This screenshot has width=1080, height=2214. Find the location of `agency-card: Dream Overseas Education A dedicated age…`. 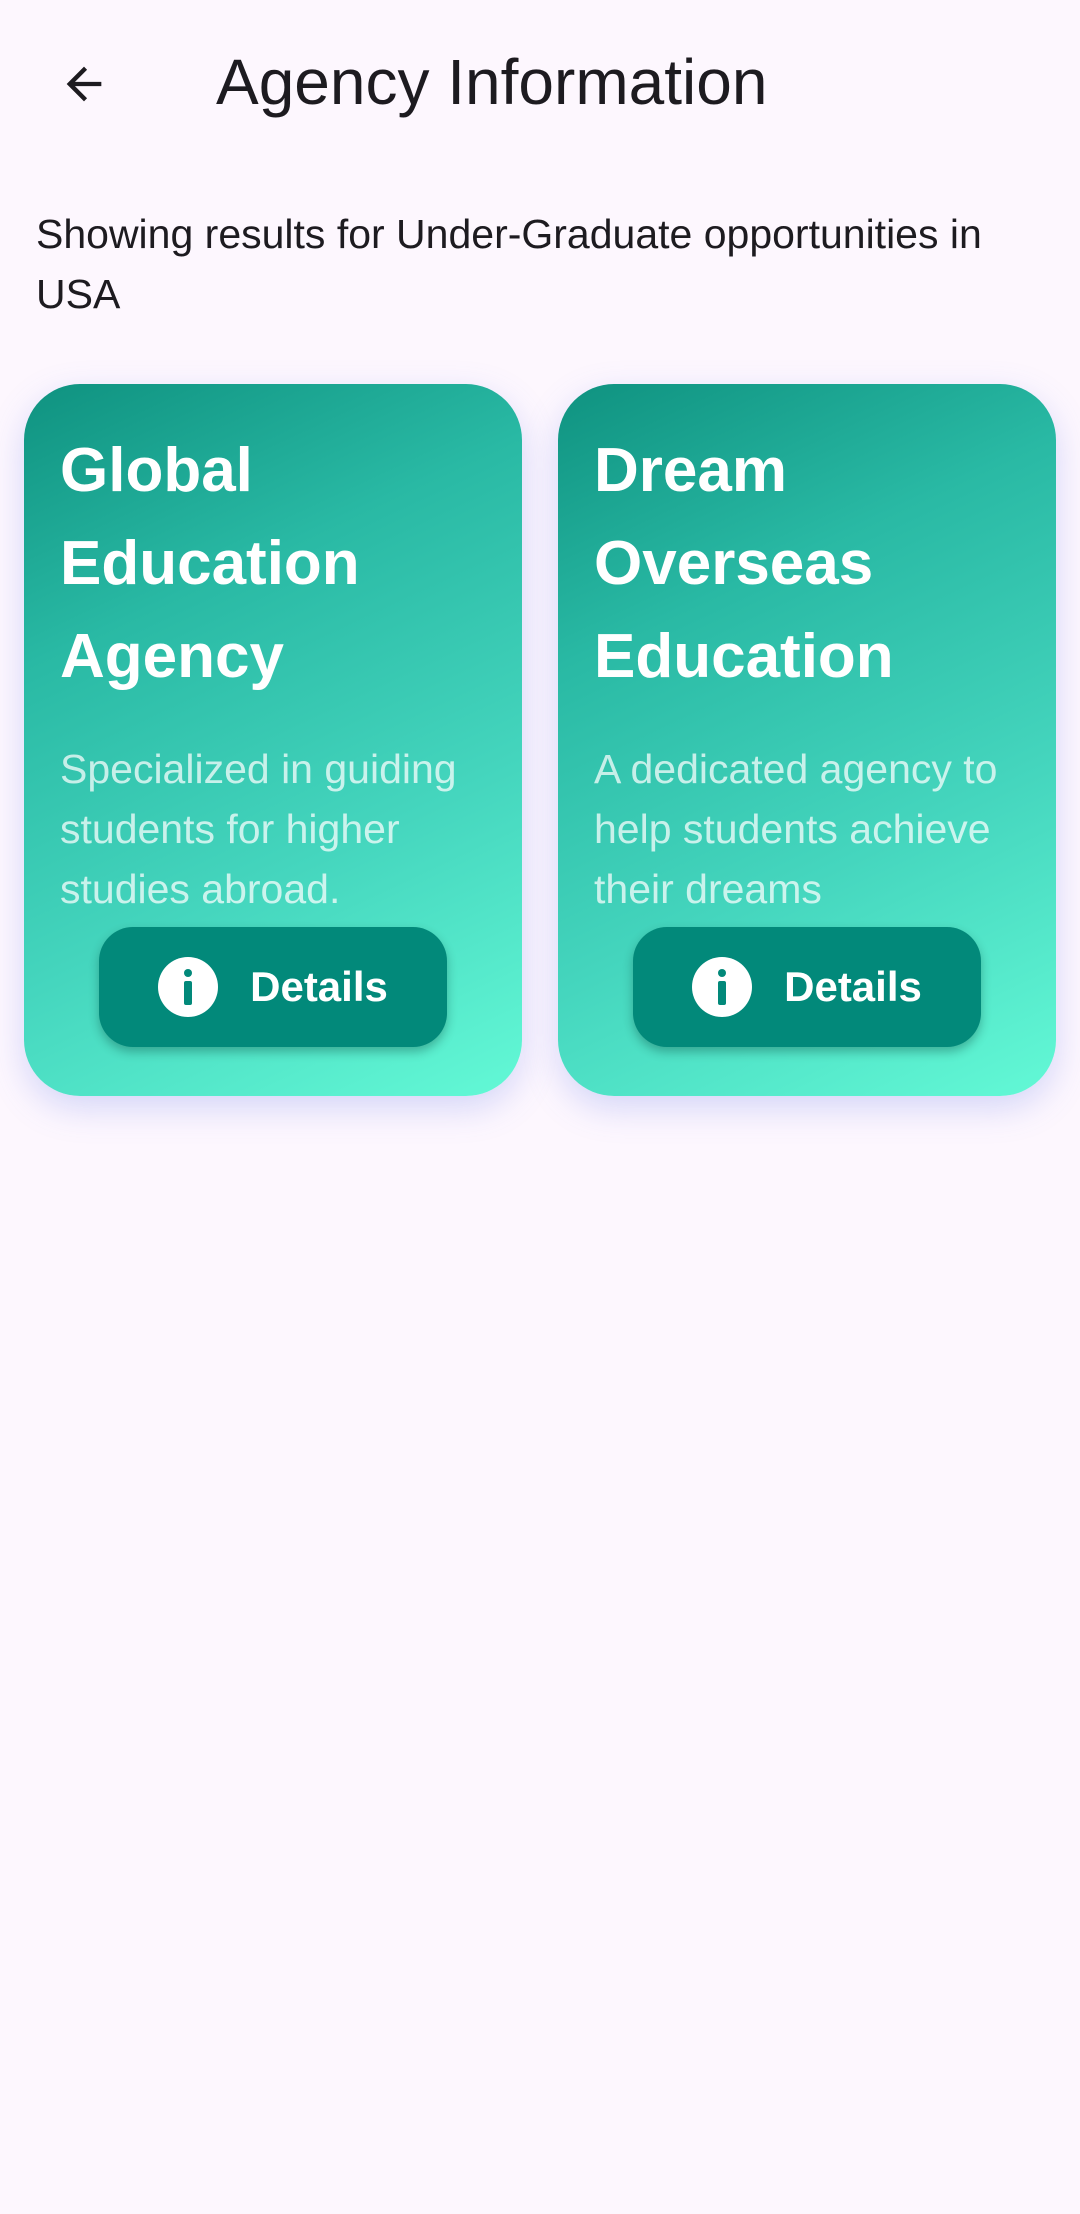

agency-card: Dream Overseas Education A dedicated age… is located at coordinates (807, 740).